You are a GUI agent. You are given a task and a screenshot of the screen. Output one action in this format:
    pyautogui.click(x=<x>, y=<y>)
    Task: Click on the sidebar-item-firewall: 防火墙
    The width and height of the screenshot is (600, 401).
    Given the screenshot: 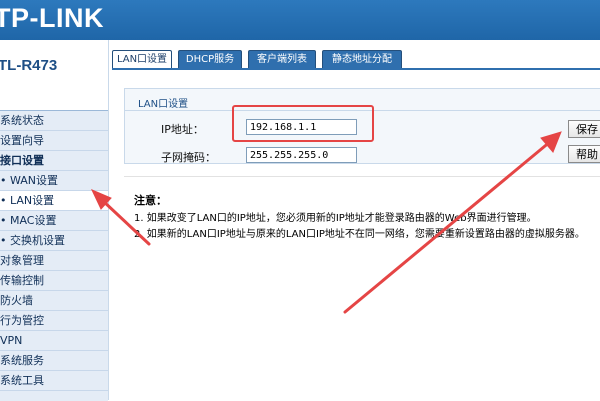 What is the action you would take?
    pyautogui.click(x=54, y=301)
    